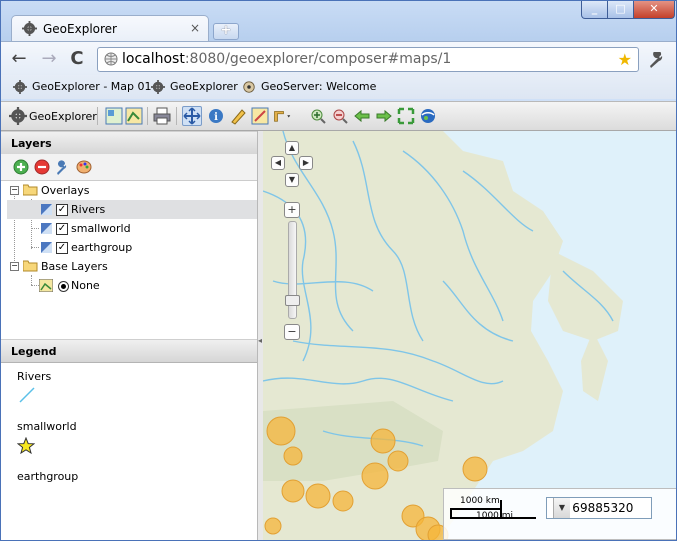 The image size is (677, 541). Describe the element at coordinates (129, 190) in the screenshot. I see `tree-folder-overlays: − Overlays` at that location.